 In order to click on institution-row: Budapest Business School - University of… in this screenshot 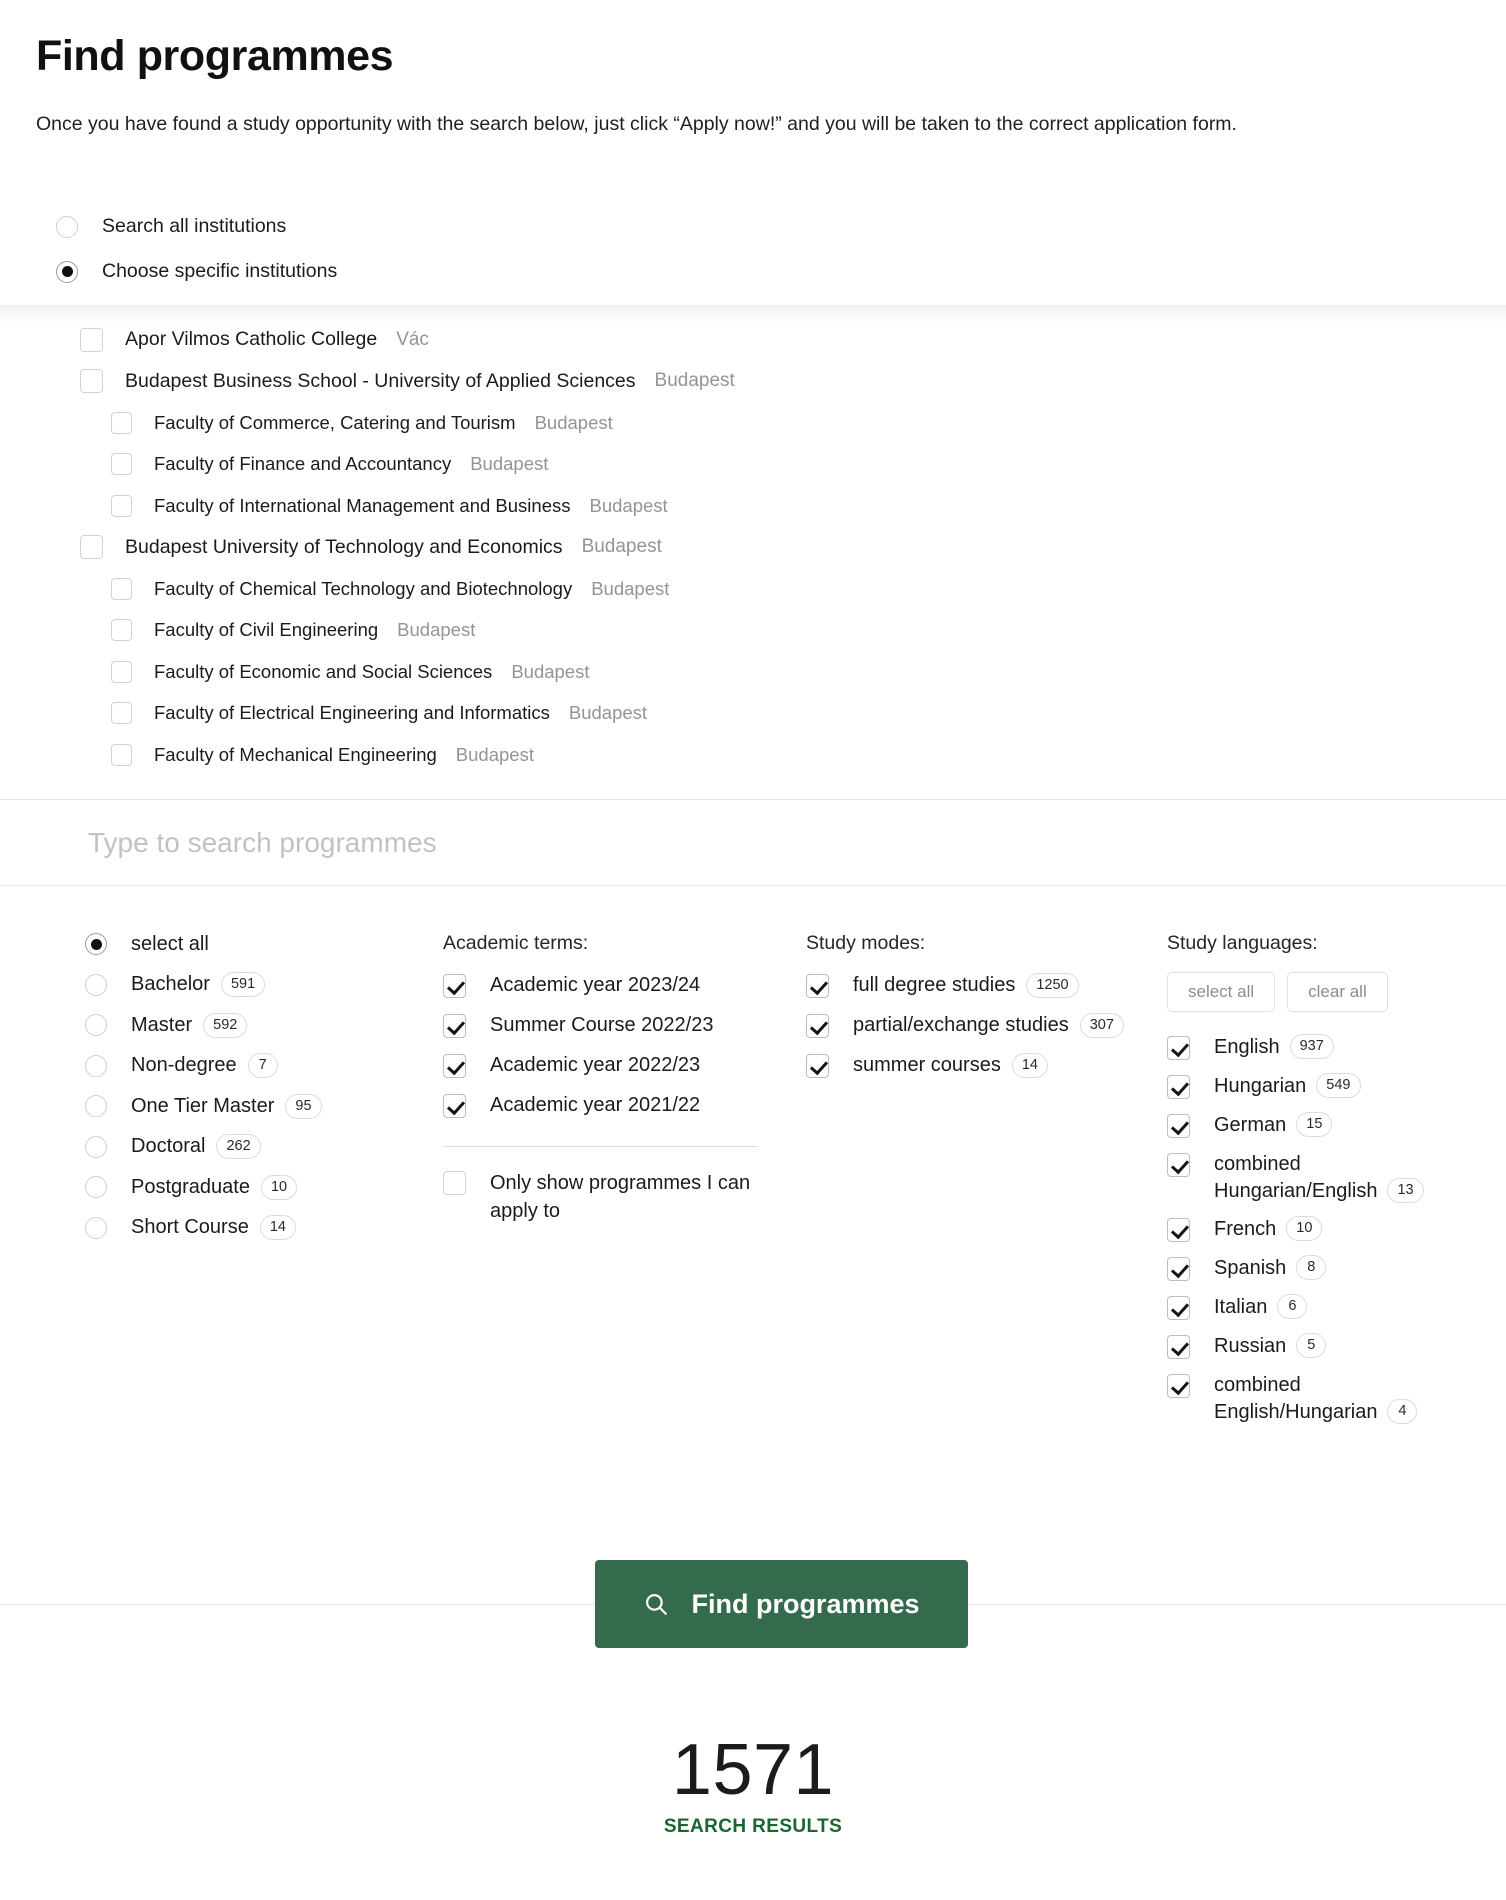, I will do `click(753, 382)`.